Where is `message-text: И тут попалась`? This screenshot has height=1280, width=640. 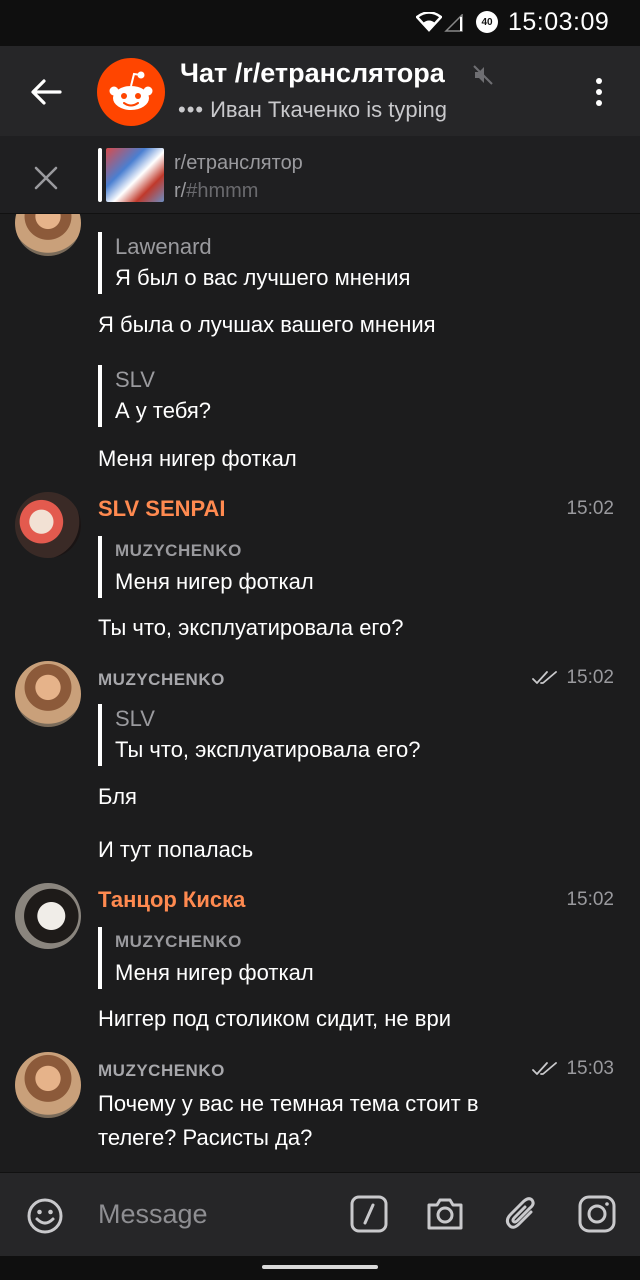
message-text: И тут попалась is located at coordinates (176, 849).